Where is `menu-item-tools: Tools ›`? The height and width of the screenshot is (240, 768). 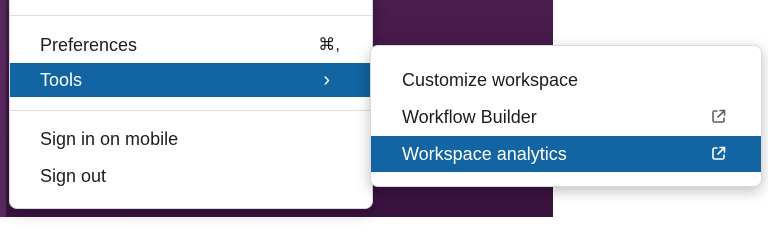
menu-item-tools: Tools › is located at coordinates (191, 80).